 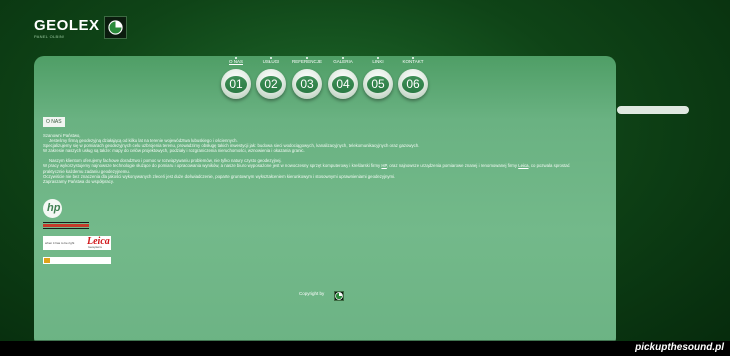 I want to click on nav-item-referencje: REFERENCJE 03, so click(x=307, y=81).